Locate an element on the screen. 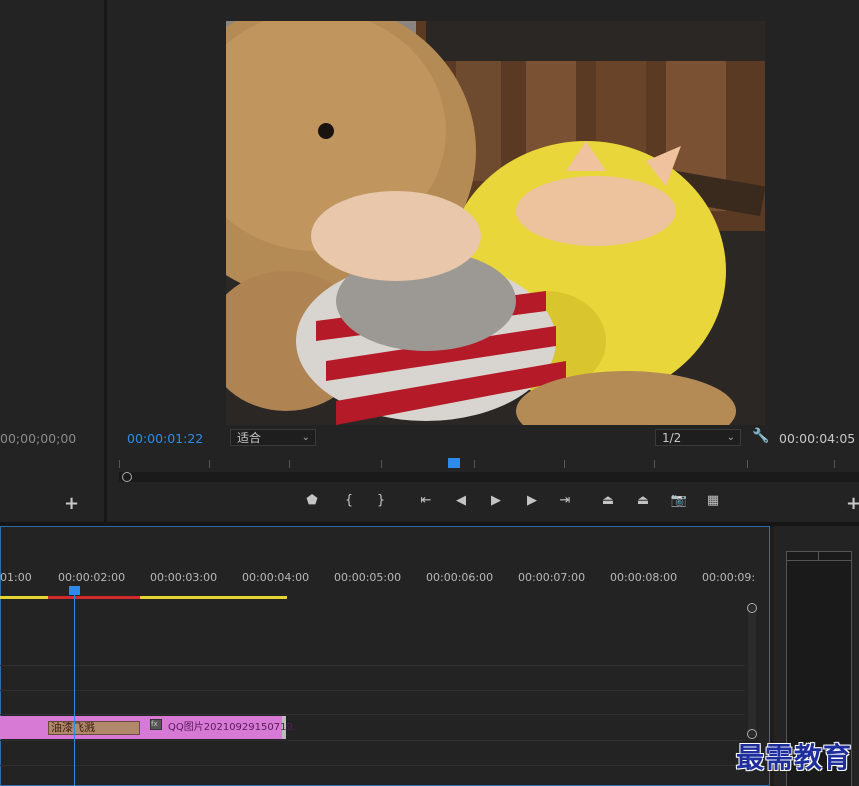 The width and height of the screenshot is (859, 786). transition-clip: 油漆飞溅 is located at coordinates (94, 728).